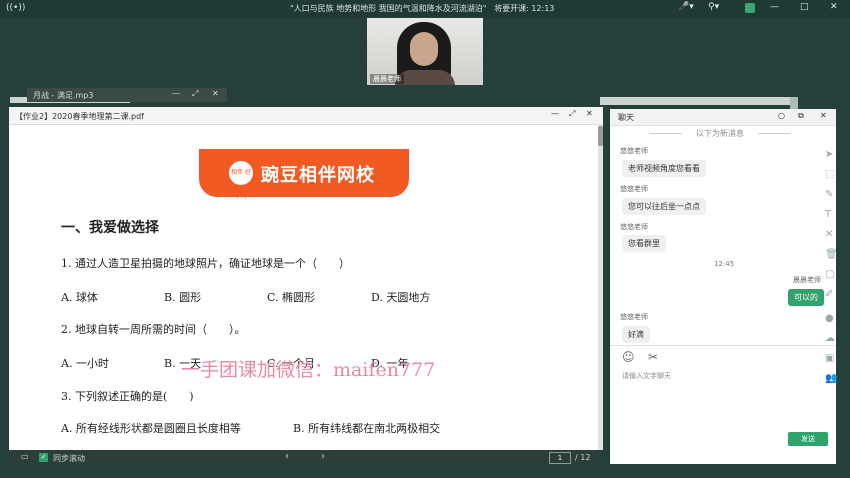  What do you see at coordinates (183, 297) in the screenshot?
I see `q1-option-b: B. 圆形` at bounding box center [183, 297].